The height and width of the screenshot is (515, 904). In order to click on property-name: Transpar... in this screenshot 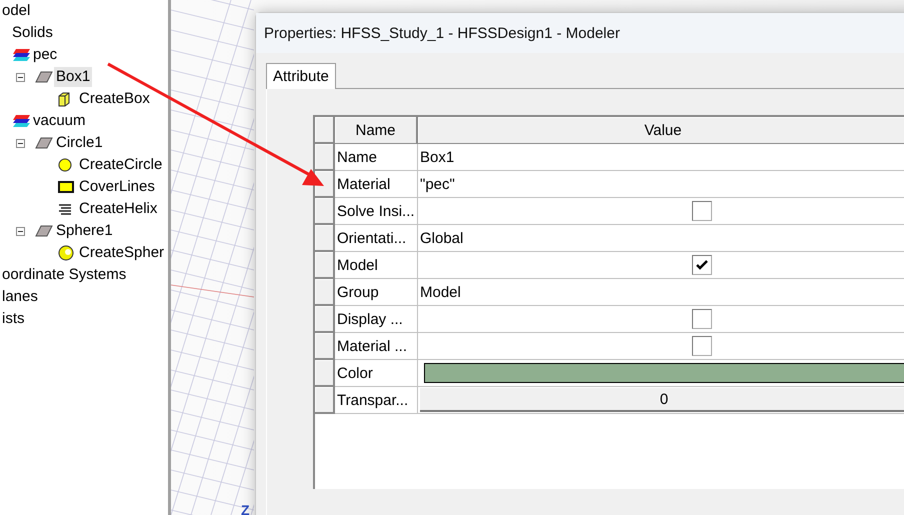, I will do `click(376, 400)`.